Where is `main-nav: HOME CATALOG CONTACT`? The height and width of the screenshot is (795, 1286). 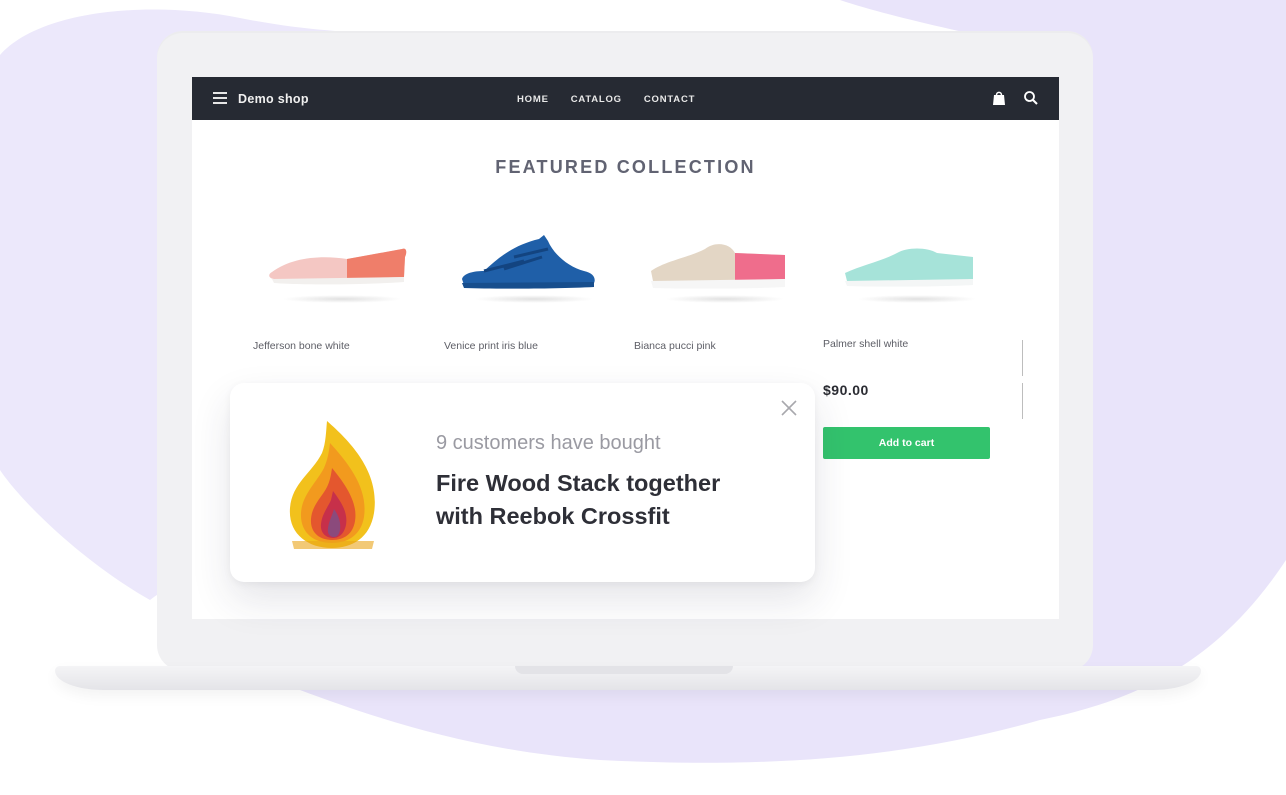 main-nav: HOME CATALOG CONTACT is located at coordinates (606, 99).